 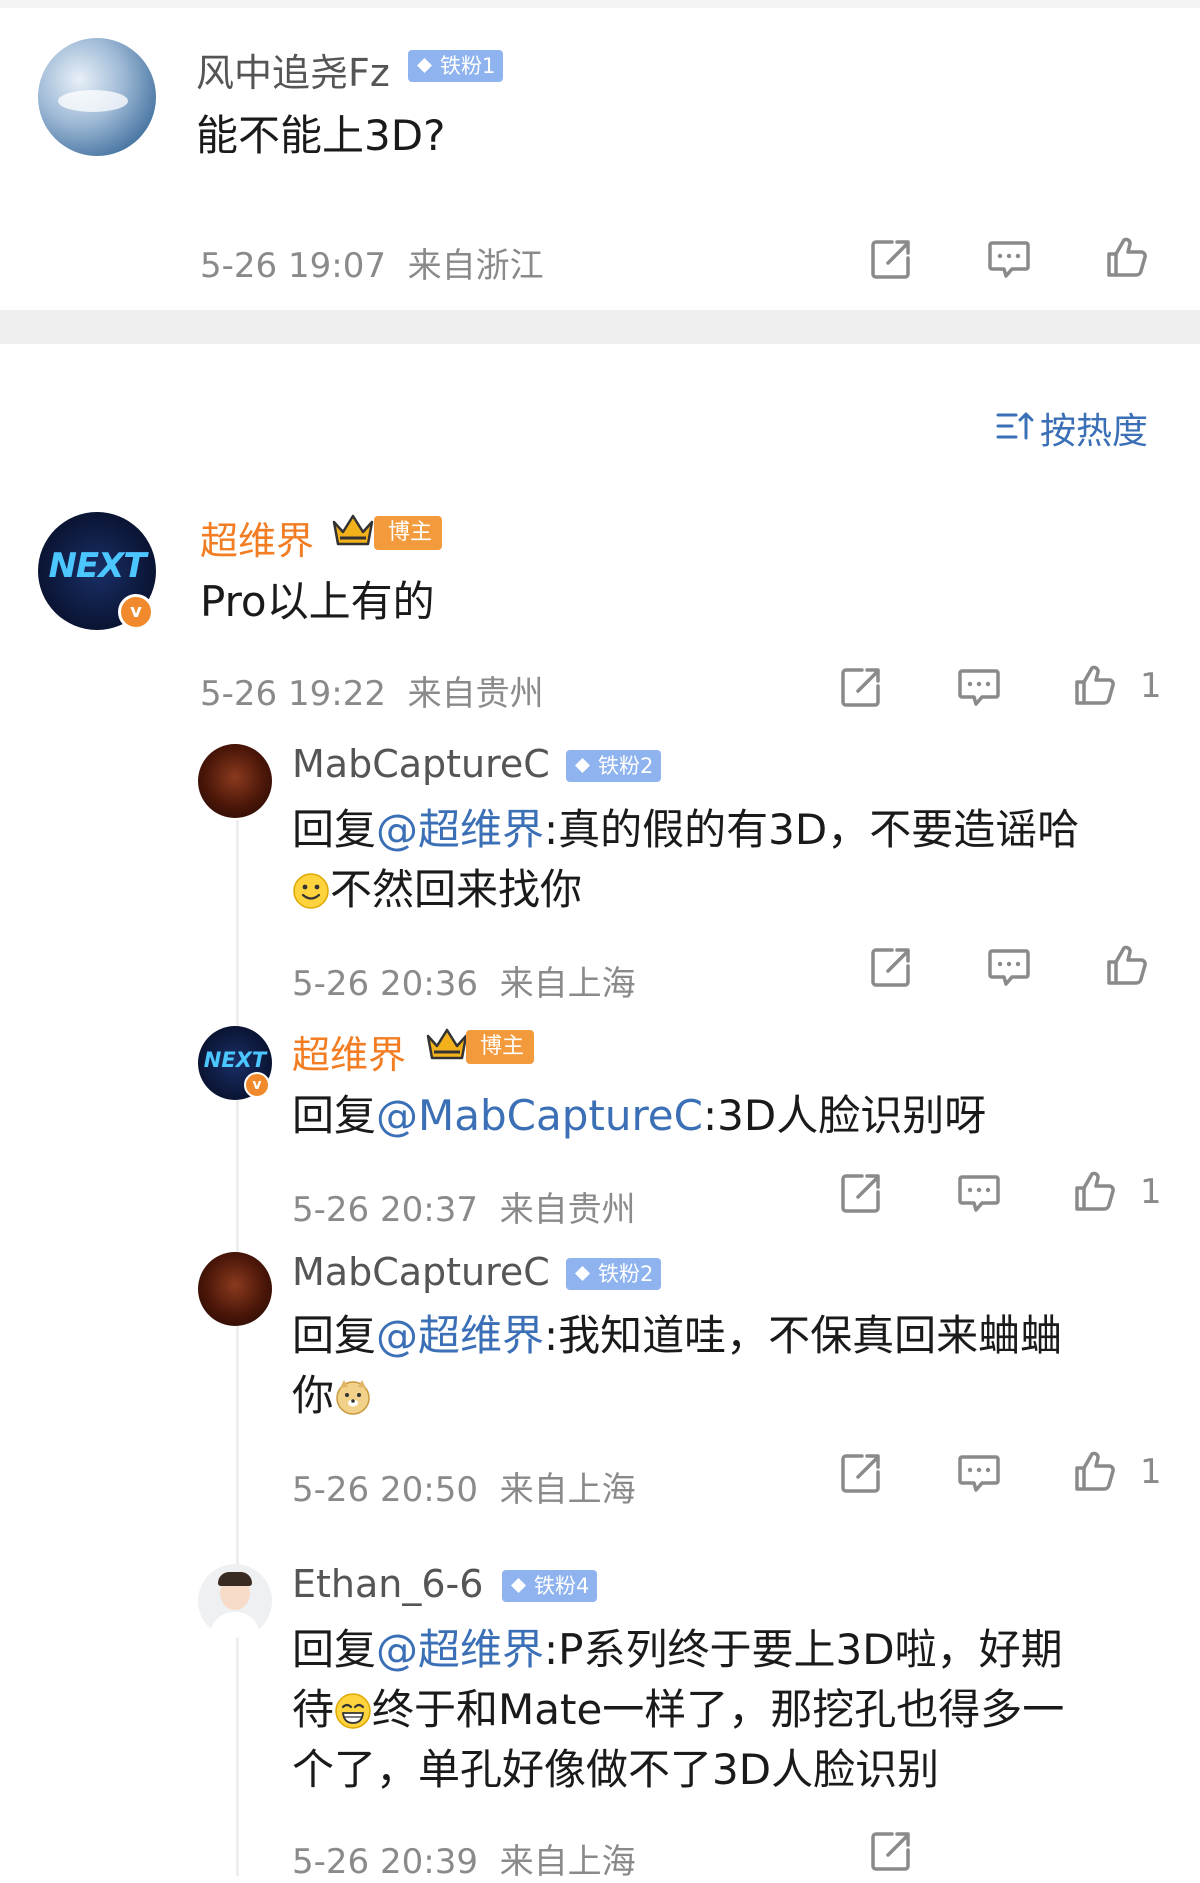 What do you see at coordinates (616, 1769) in the screenshot?
I see `reply-body-line3: 个了，单孔好像做不了3D人脸识别` at bounding box center [616, 1769].